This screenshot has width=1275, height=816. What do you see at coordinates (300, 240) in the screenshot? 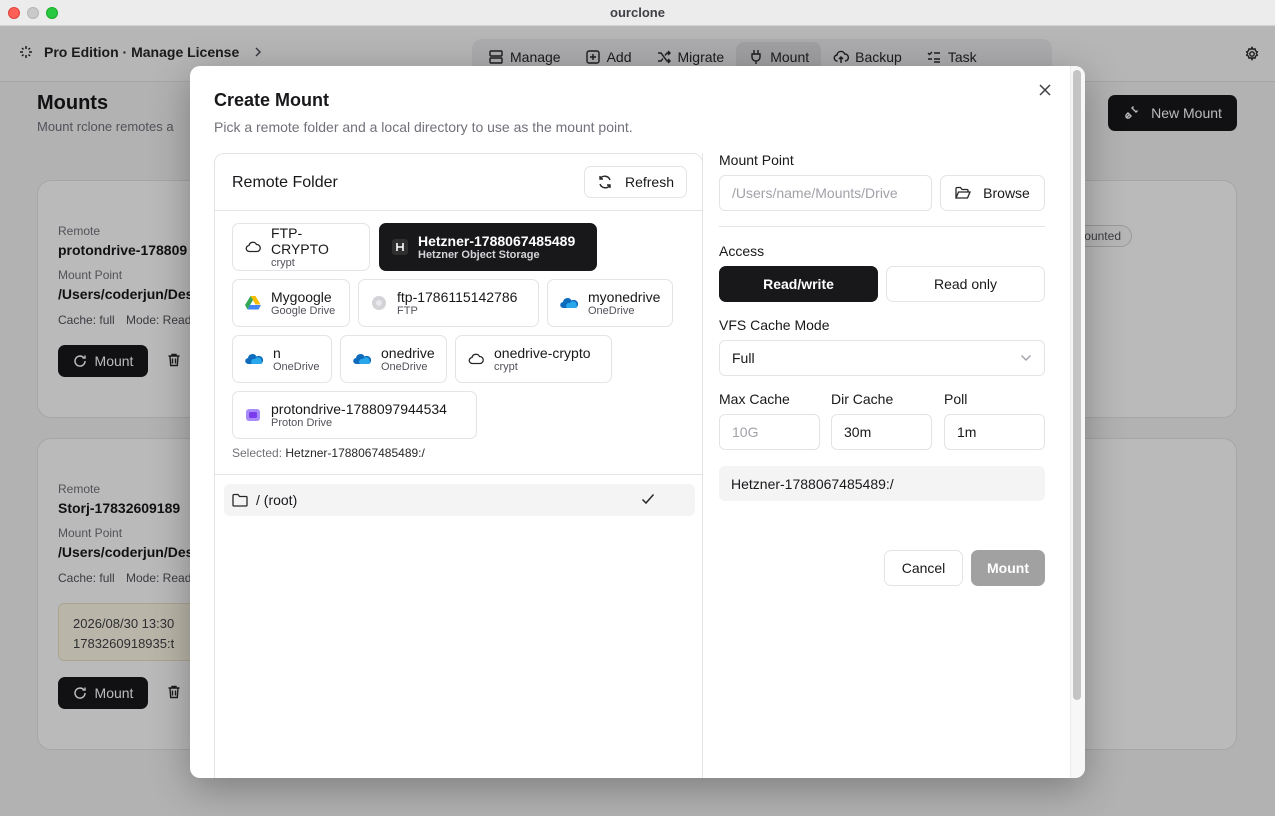
I see `remote-name: FTP-CRYPTO` at bounding box center [300, 240].